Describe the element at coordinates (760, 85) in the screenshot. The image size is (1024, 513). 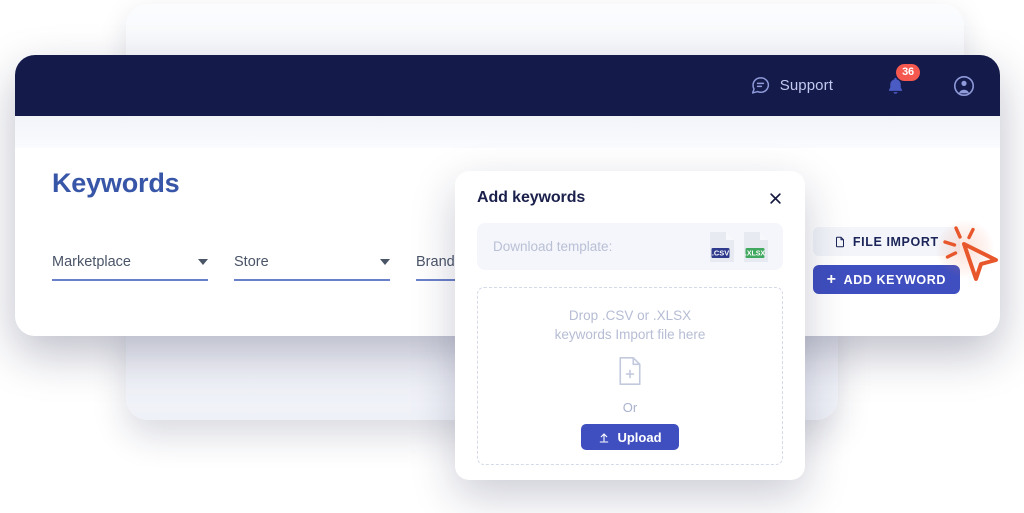
I see `chat-bubble-icon` at that location.